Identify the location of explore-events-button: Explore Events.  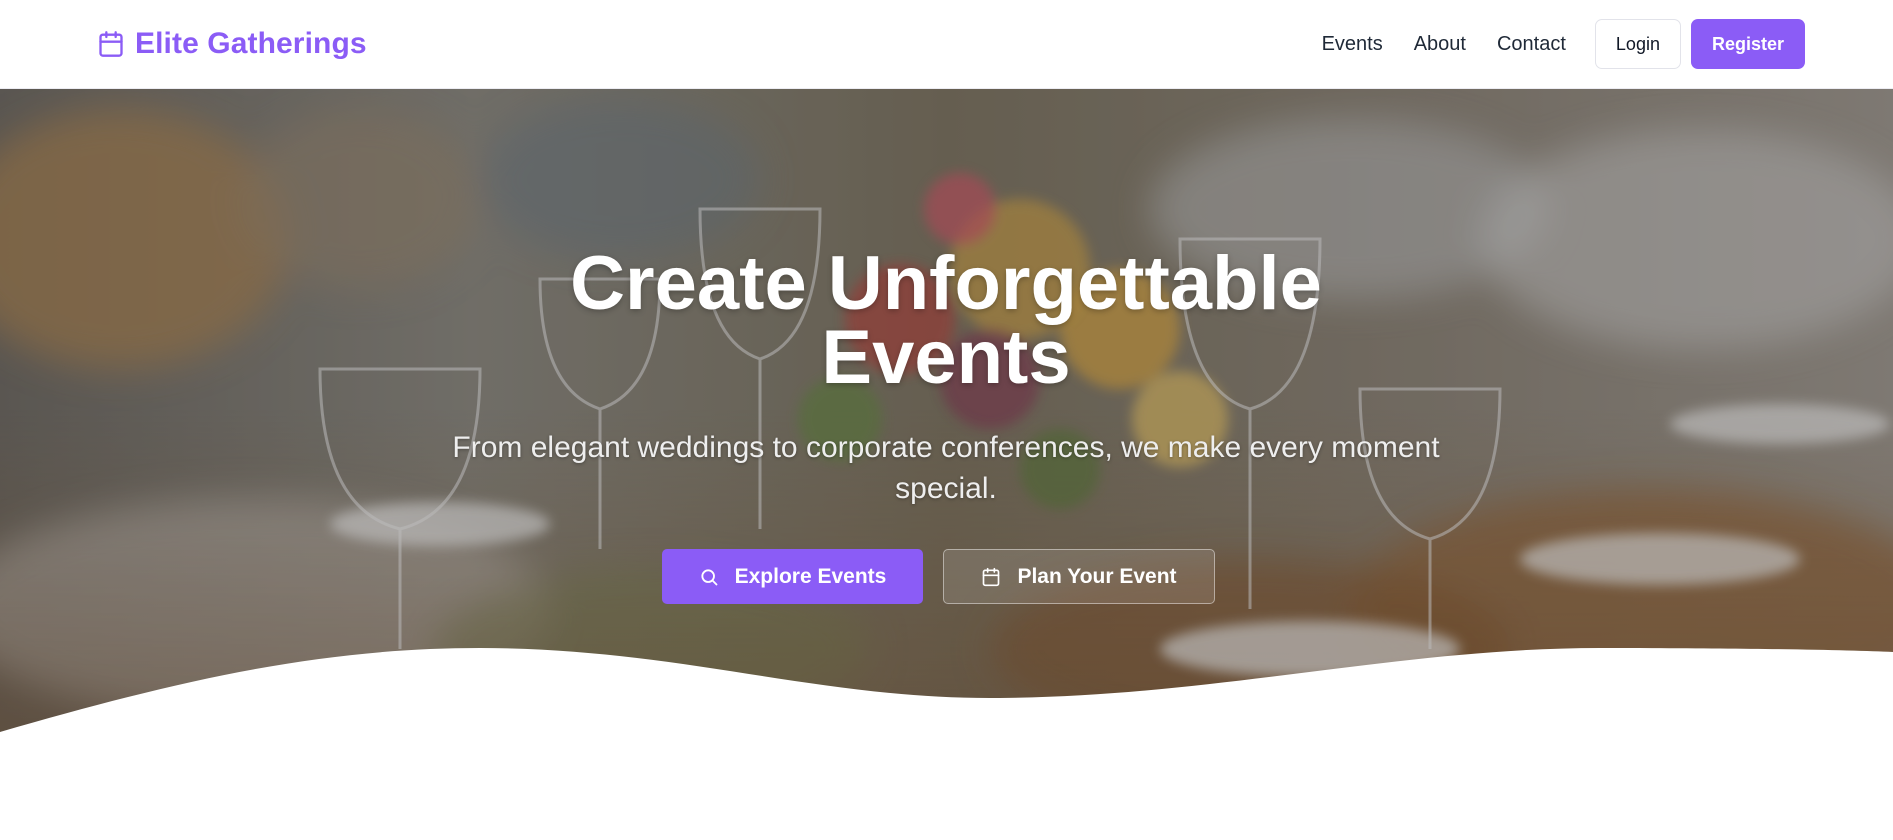
(792, 576).